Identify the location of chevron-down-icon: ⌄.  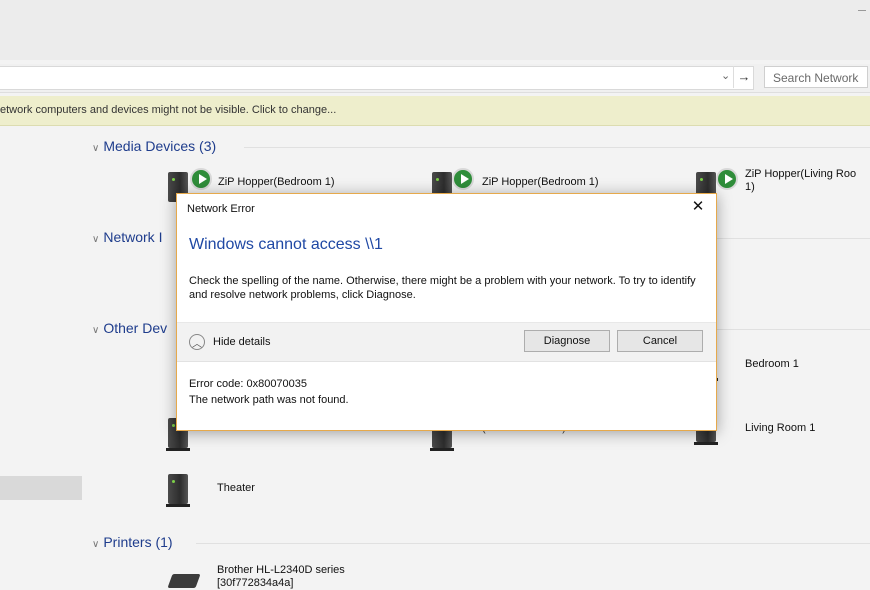
(725, 75).